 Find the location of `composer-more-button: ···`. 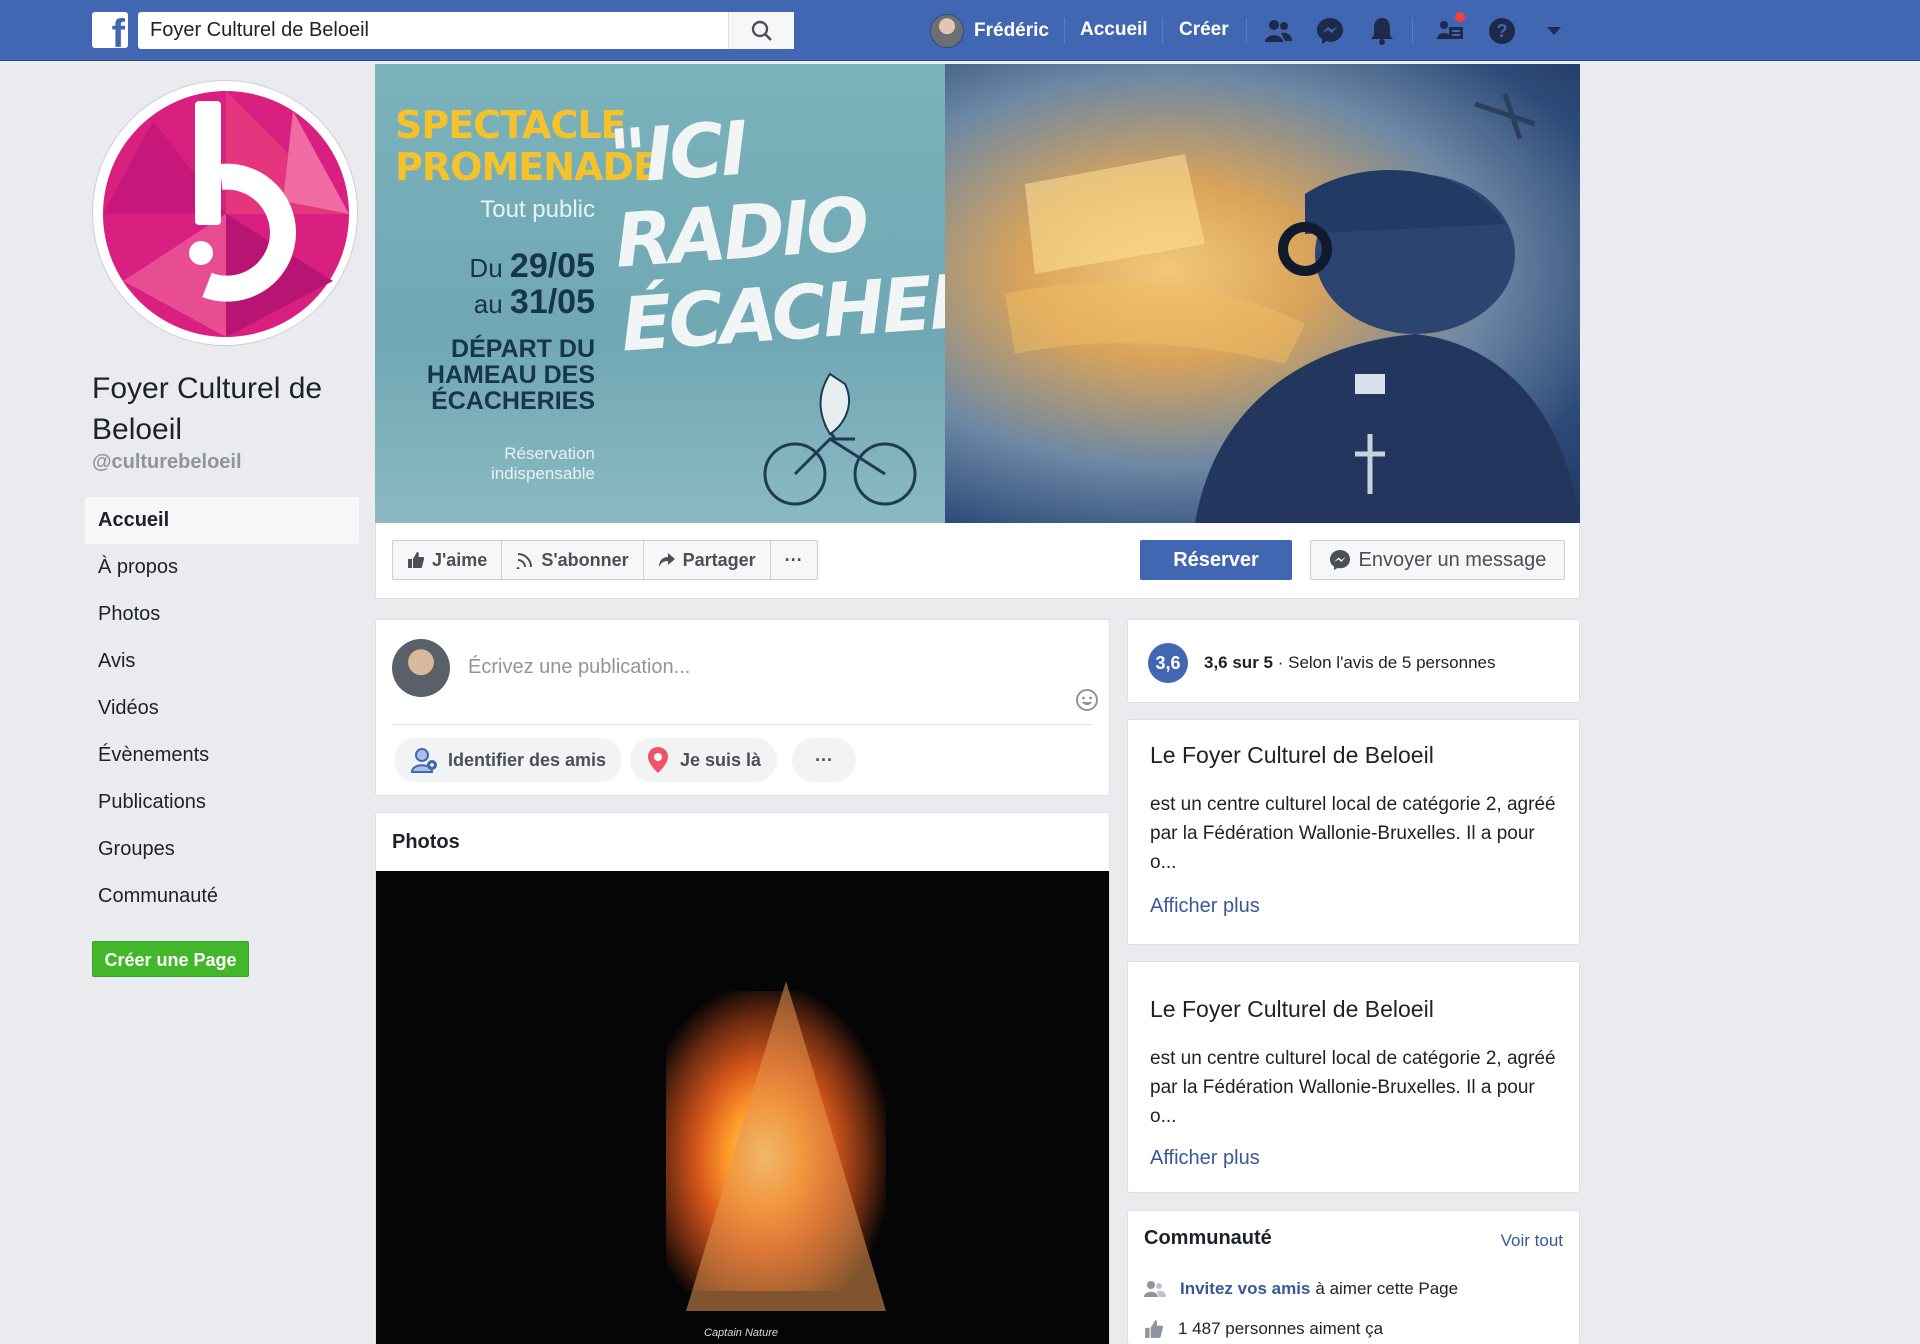

composer-more-button: ··· is located at coordinates (824, 760).